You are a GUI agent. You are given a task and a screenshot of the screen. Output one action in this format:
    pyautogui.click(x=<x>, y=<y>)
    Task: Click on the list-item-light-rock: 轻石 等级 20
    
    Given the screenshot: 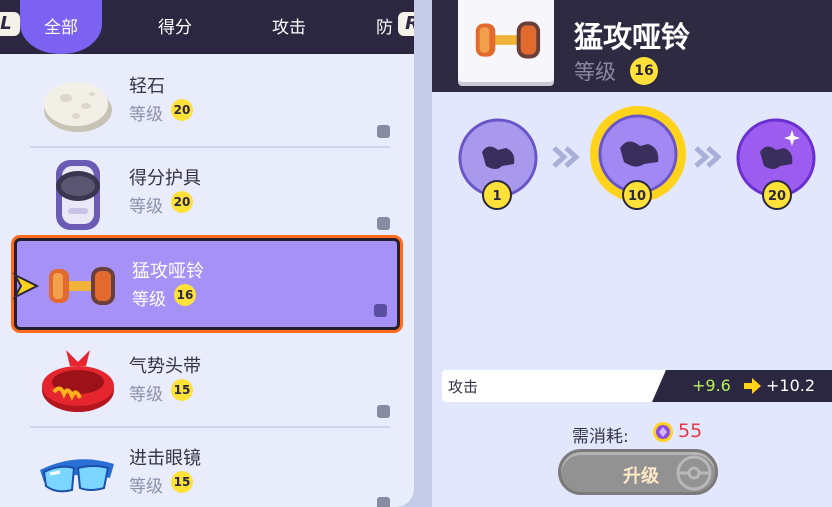 What is the action you would take?
    pyautogui.click(x=207, y=102)
    